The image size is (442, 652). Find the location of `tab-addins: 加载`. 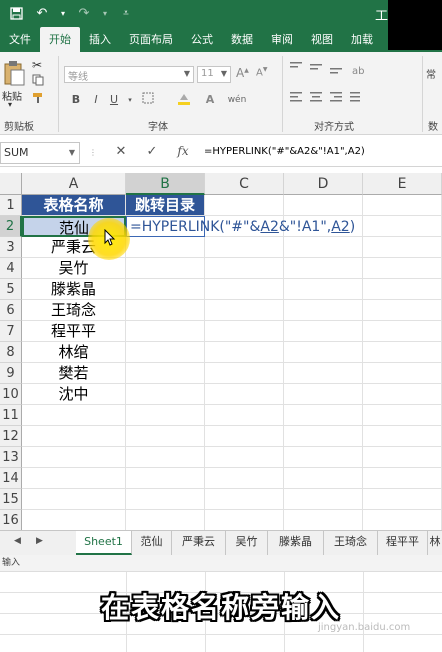

tab-addins: 加载 is located at coordinates (362, 39).